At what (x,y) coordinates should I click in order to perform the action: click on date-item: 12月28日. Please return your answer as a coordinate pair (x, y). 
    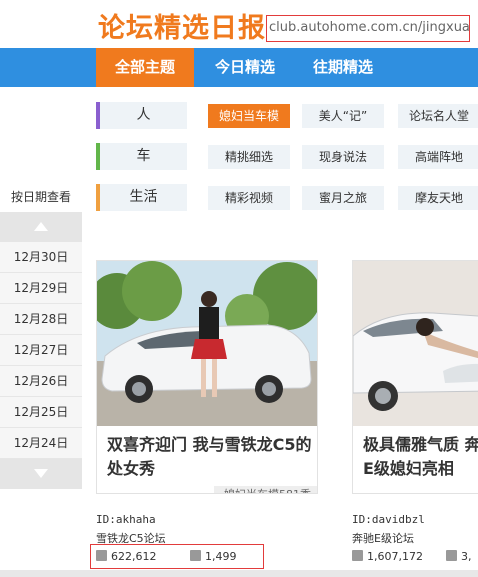
    Looking at the image, I should click on (41, 319).